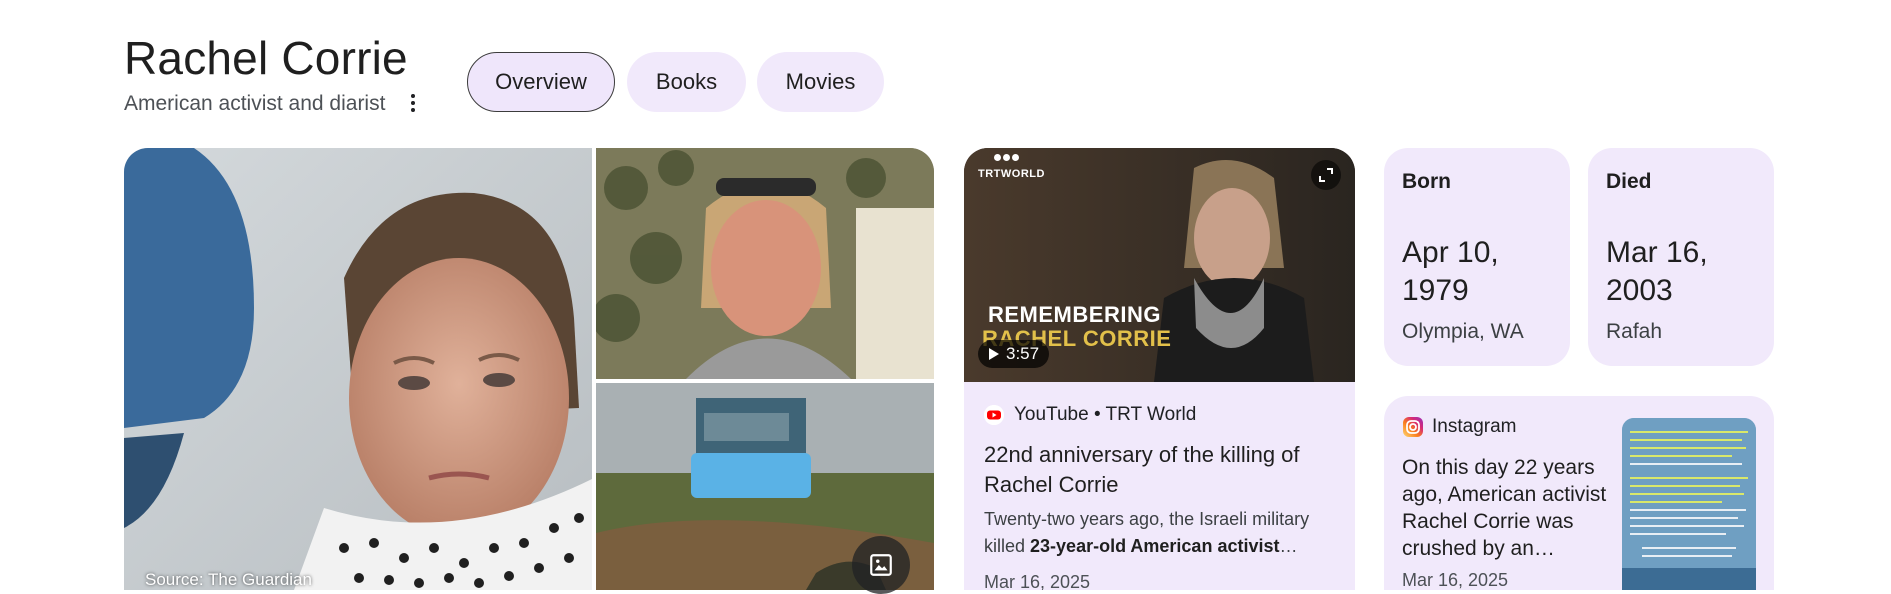 The height and width of the screenshot is (594, 1891). Describe the element at coordinates (1629, 181) in the screenshot. I see `died-label: Died` at that location.